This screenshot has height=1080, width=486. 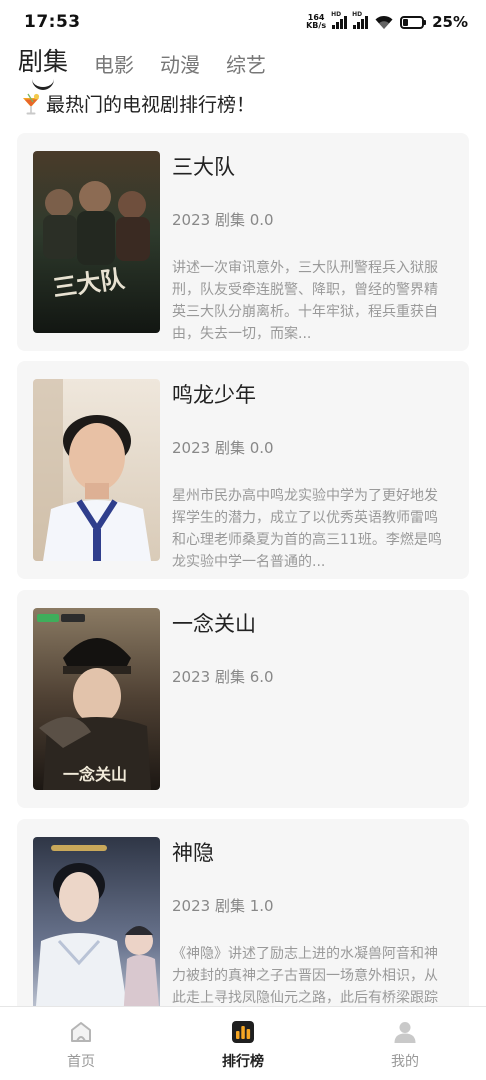 What do you see at coordinates (96, 699) in the screenshot?
I see `poster-image: 一念关山` at bounding box center [96, 699].